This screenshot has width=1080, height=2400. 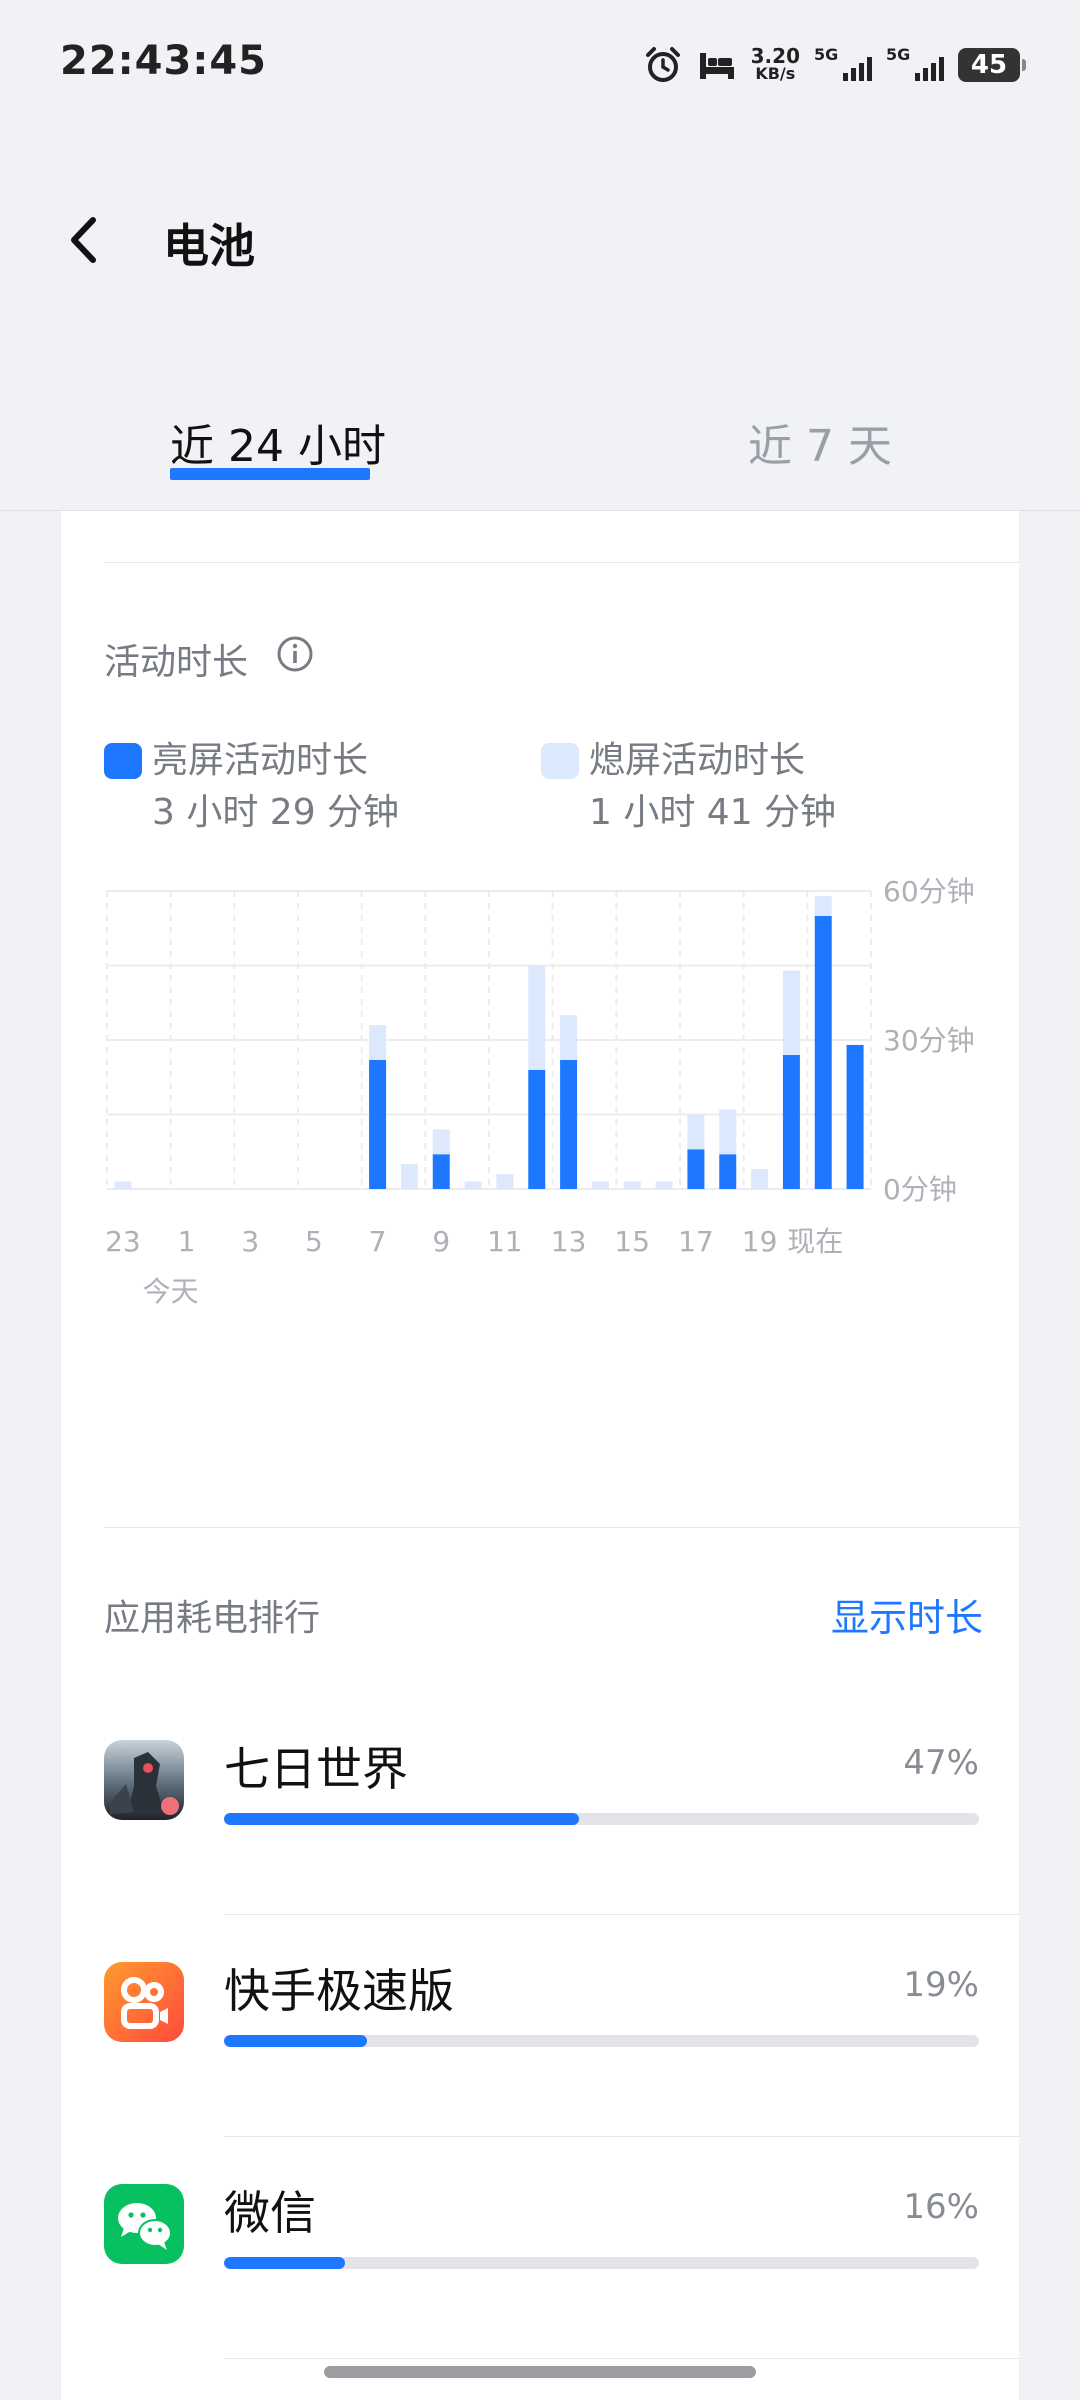 What do you see at coordinates (270, 474) in the screenshot?
I see `active-tab-indicator` at bounding box center [270, 474].